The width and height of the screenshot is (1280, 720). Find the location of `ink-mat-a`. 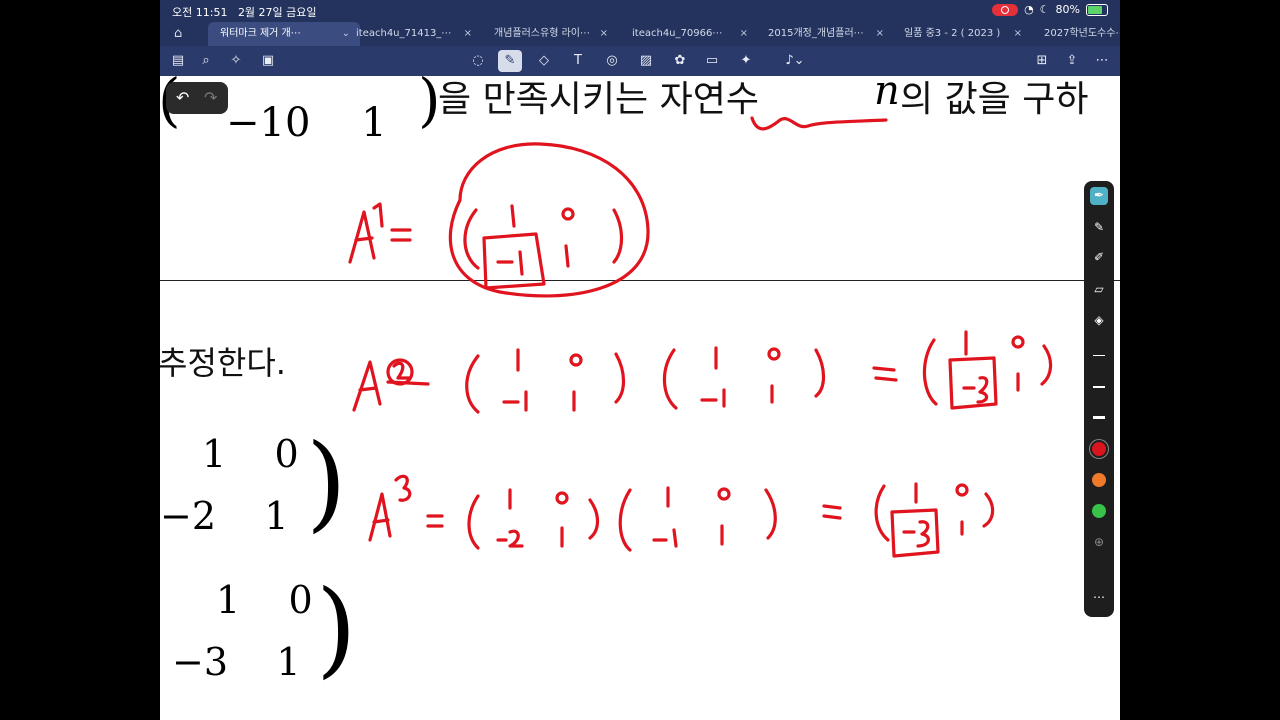

ink-mat-a is located at coordinates (515, 380).